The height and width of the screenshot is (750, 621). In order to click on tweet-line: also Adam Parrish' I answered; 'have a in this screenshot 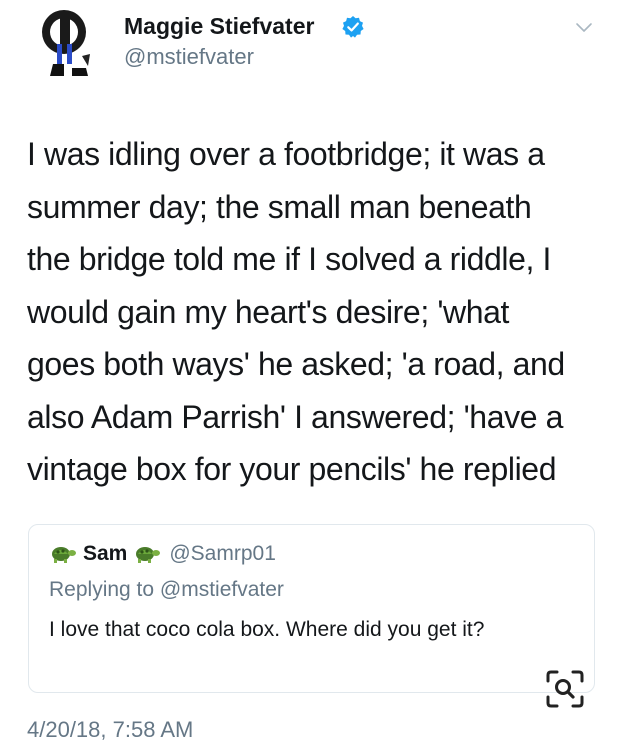, I will do `click(295, 416)`.